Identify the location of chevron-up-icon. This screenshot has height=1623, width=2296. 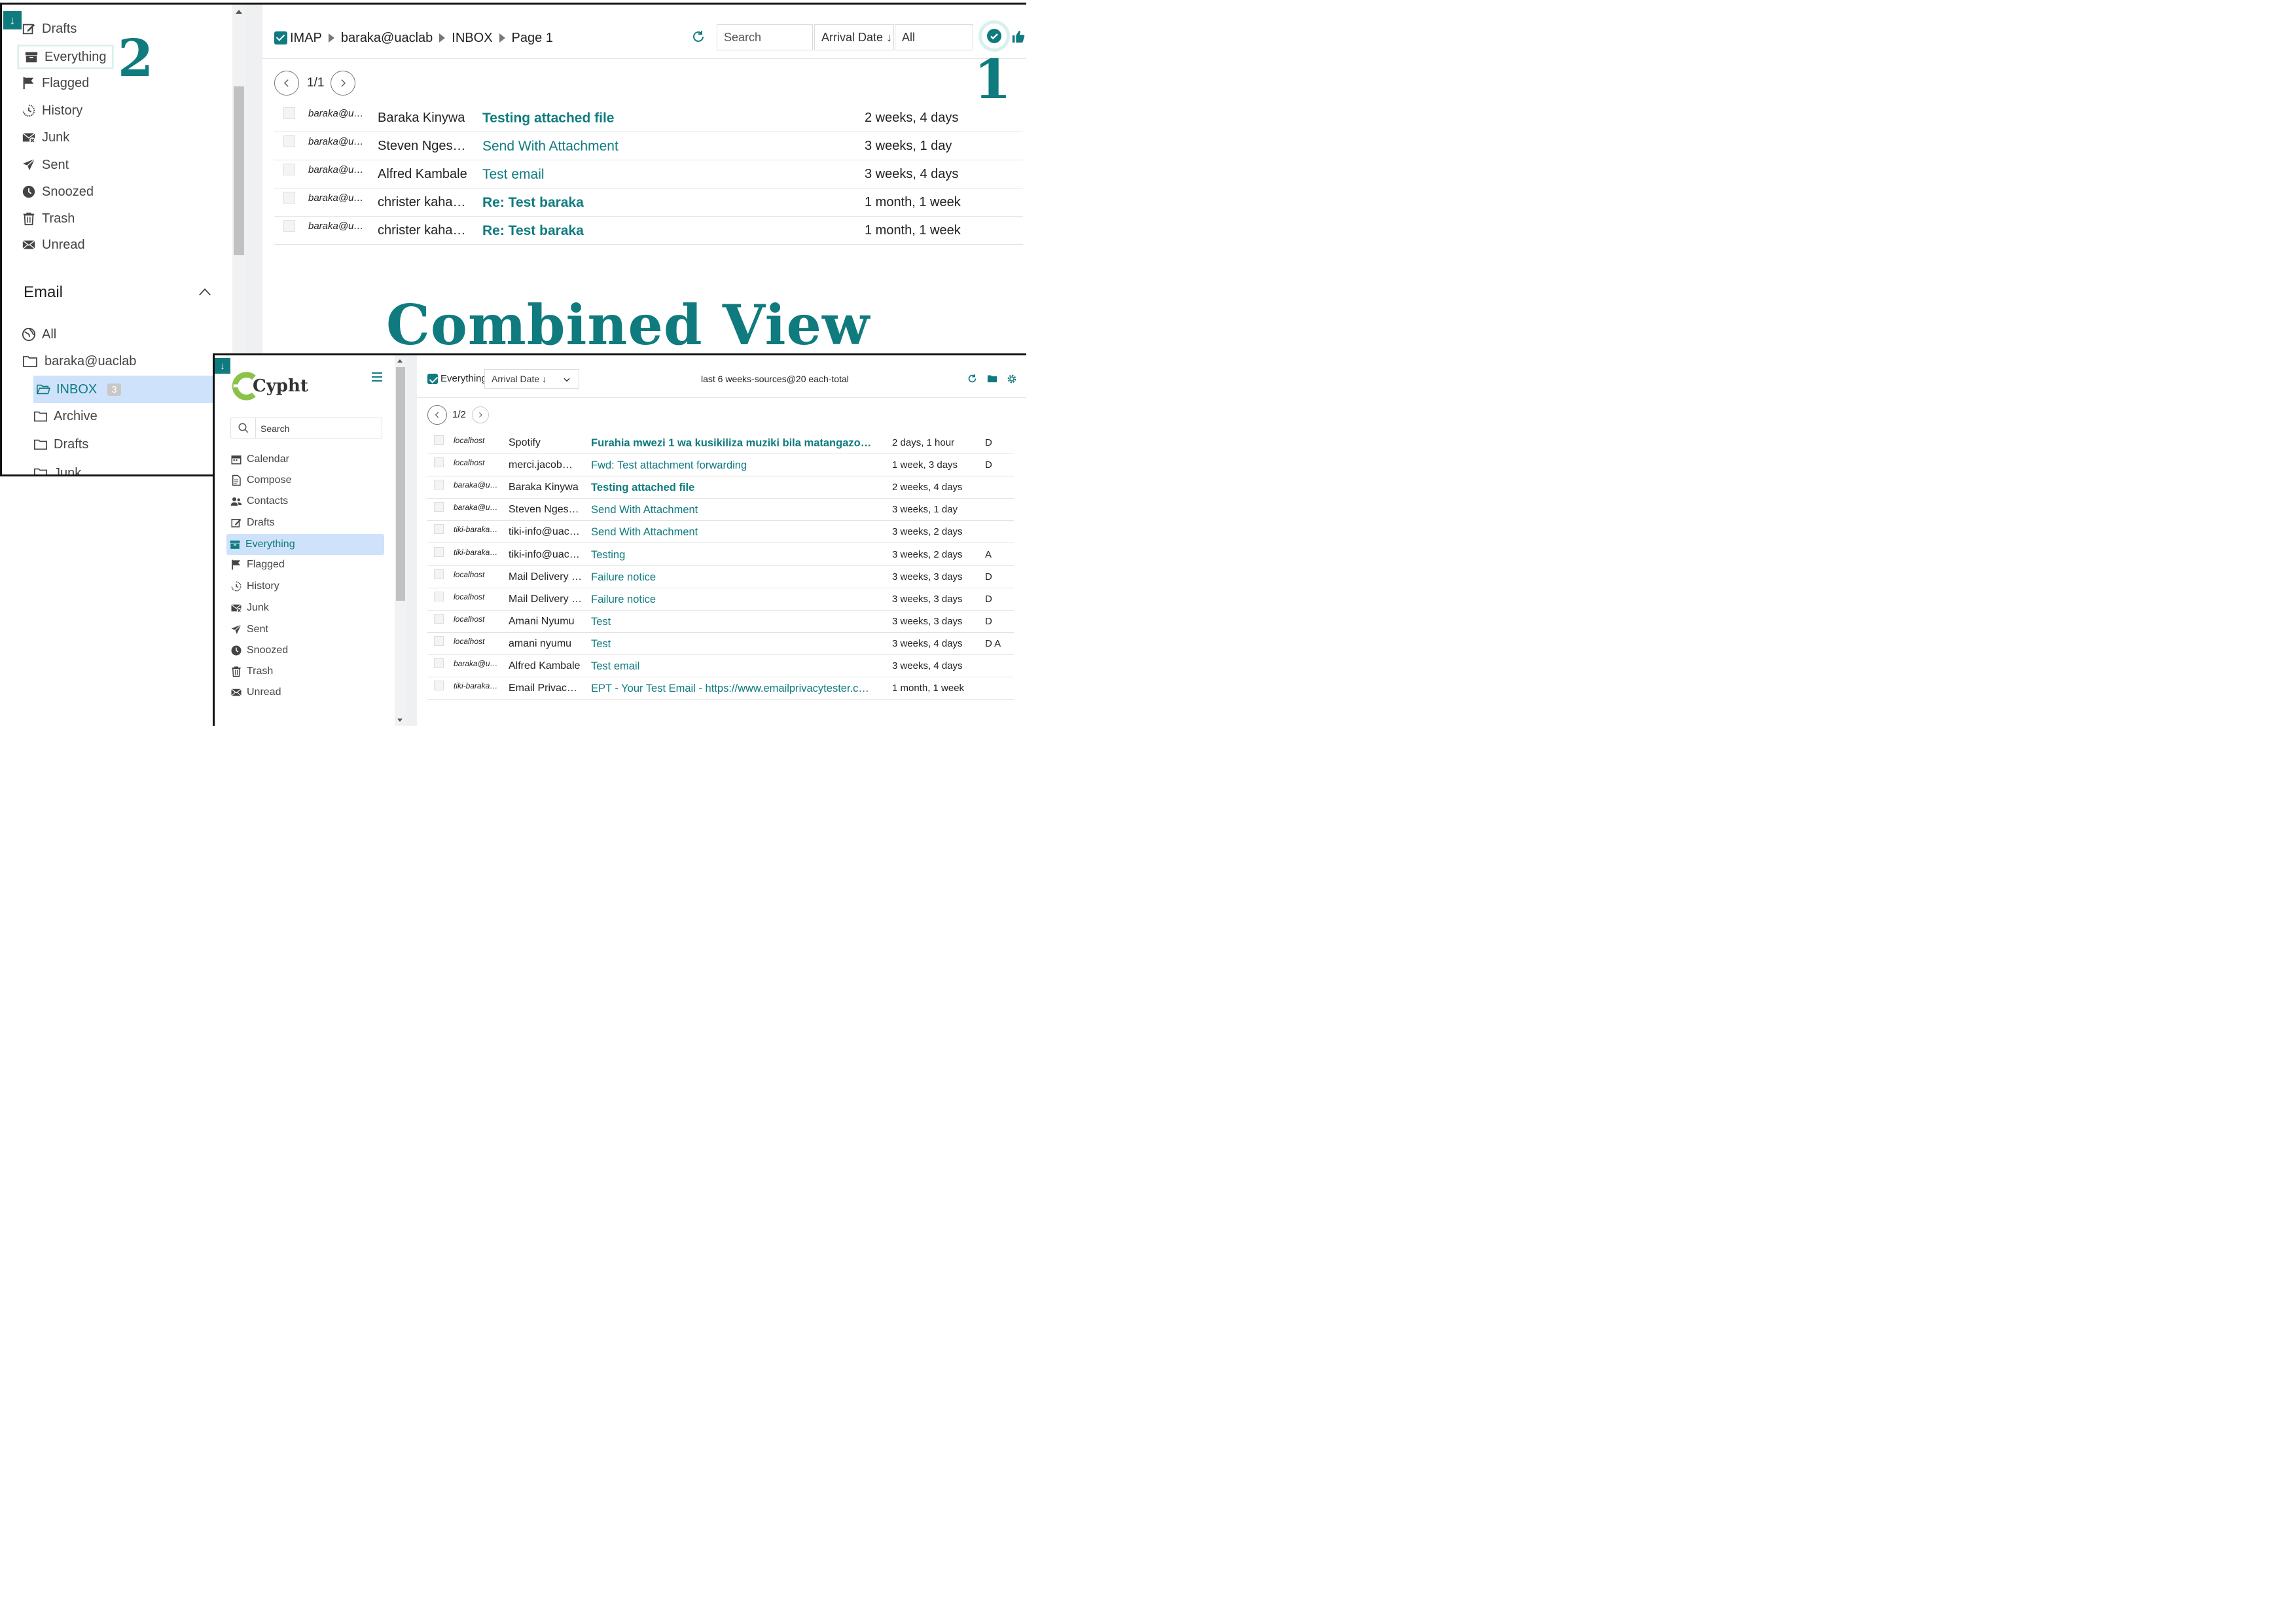
(204, 291).